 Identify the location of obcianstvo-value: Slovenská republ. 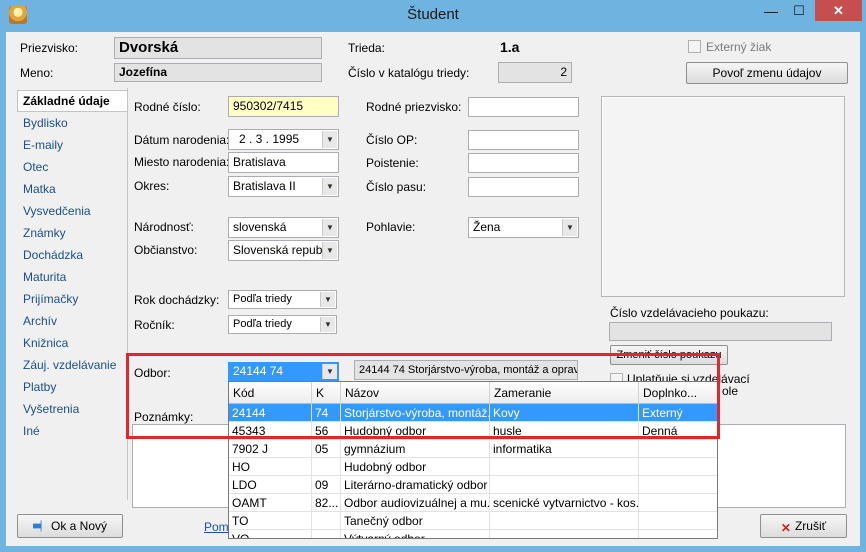
(279, 250).